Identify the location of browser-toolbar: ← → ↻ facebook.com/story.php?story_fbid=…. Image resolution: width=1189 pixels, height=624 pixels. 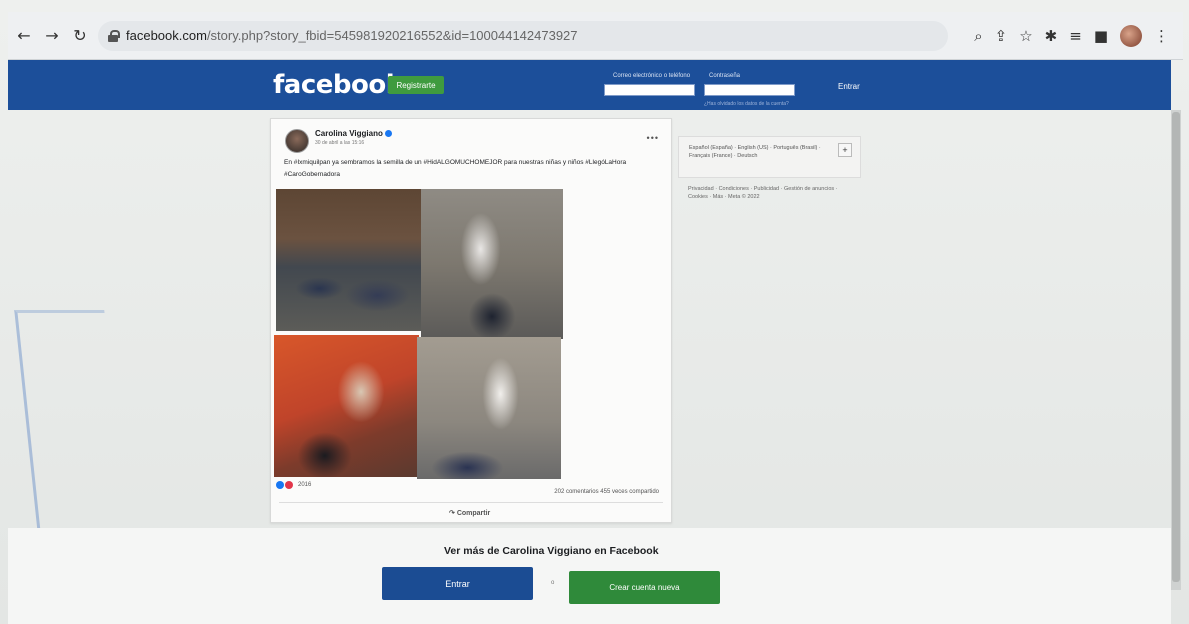
(595, 36).